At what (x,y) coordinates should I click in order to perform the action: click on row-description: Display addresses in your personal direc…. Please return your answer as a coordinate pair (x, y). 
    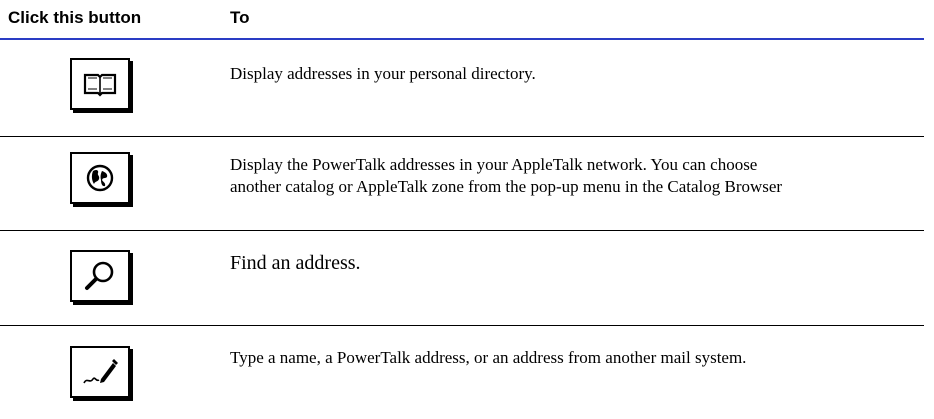
    Looking at the image, I should click on (383, 73).